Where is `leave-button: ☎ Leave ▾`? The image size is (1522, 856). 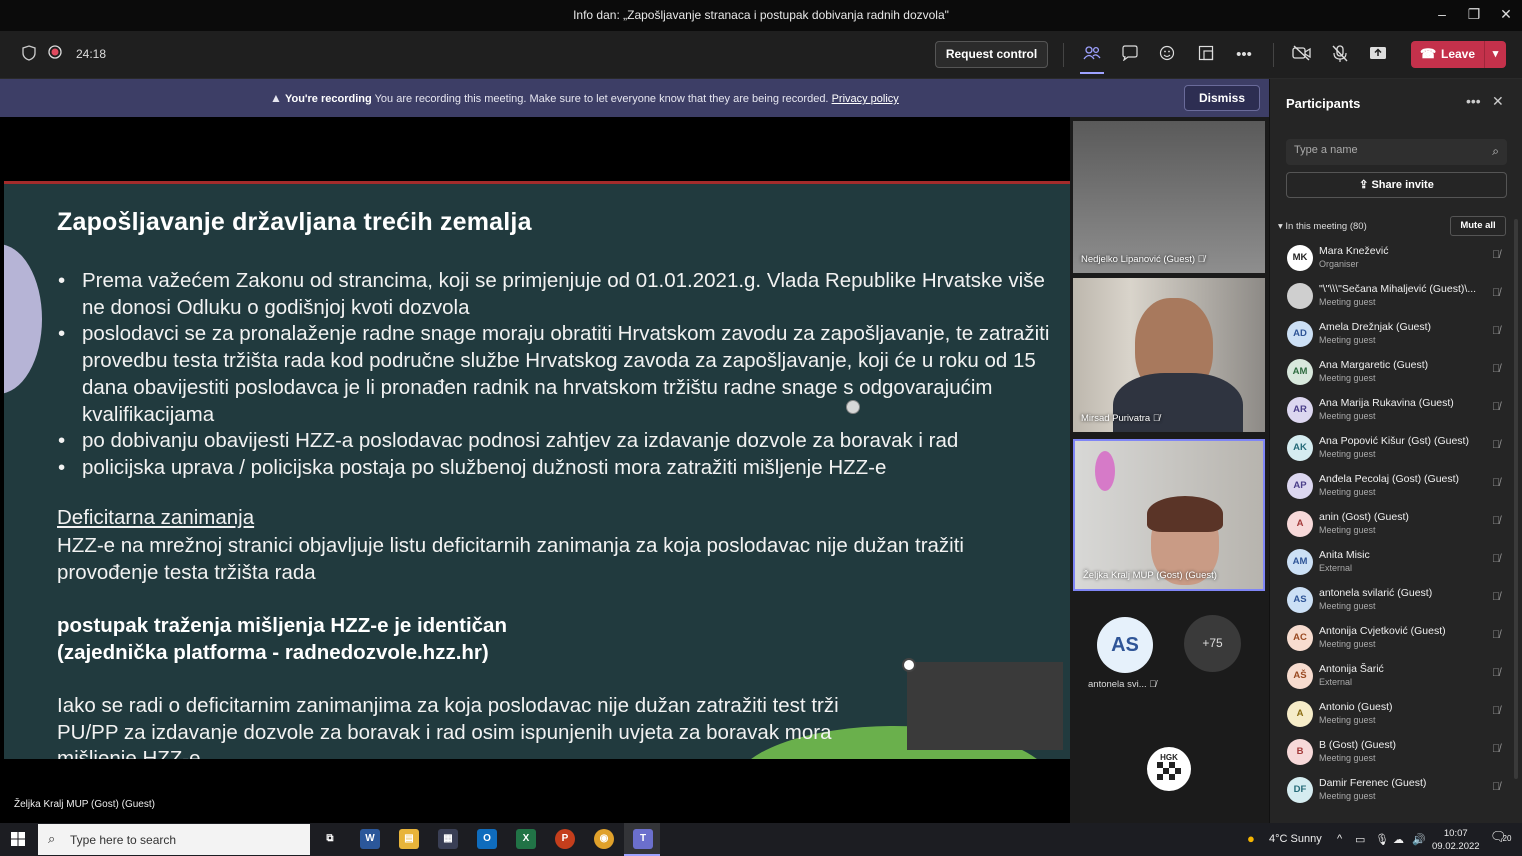
leave-button: ☎ Leave ▾ is located at coordinates (1458, 54).